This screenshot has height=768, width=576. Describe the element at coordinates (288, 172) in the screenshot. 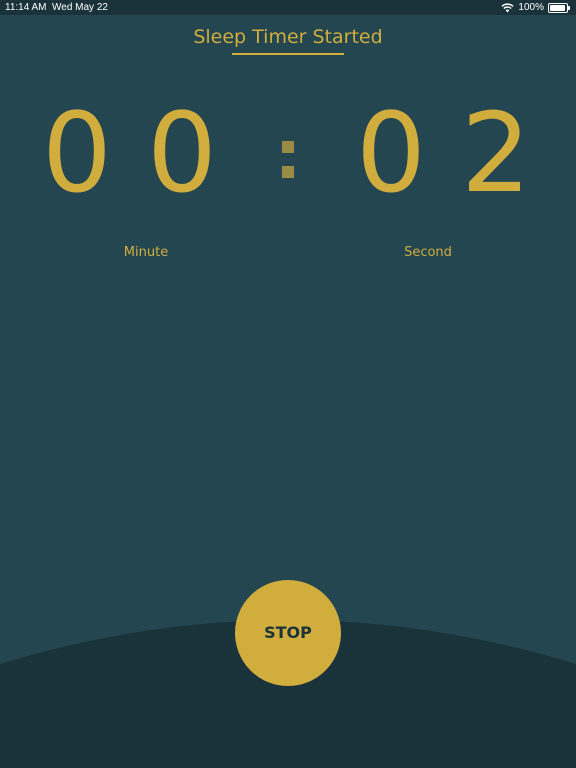

I see `colon-separator-bottom` at that location.